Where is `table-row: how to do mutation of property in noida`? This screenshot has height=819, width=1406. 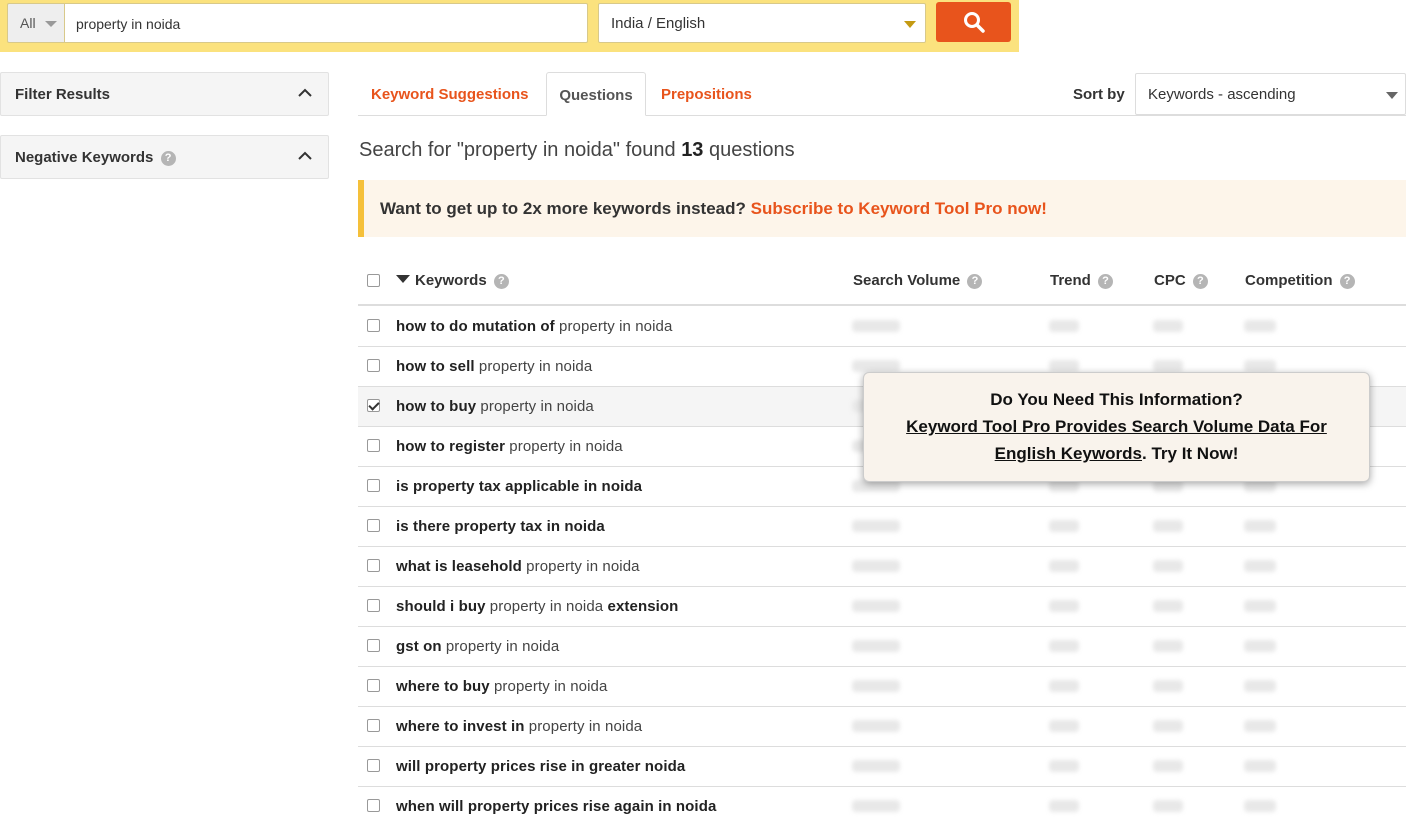
table-row: how to do mutation of property in noida is located at coordinates (882, 327).